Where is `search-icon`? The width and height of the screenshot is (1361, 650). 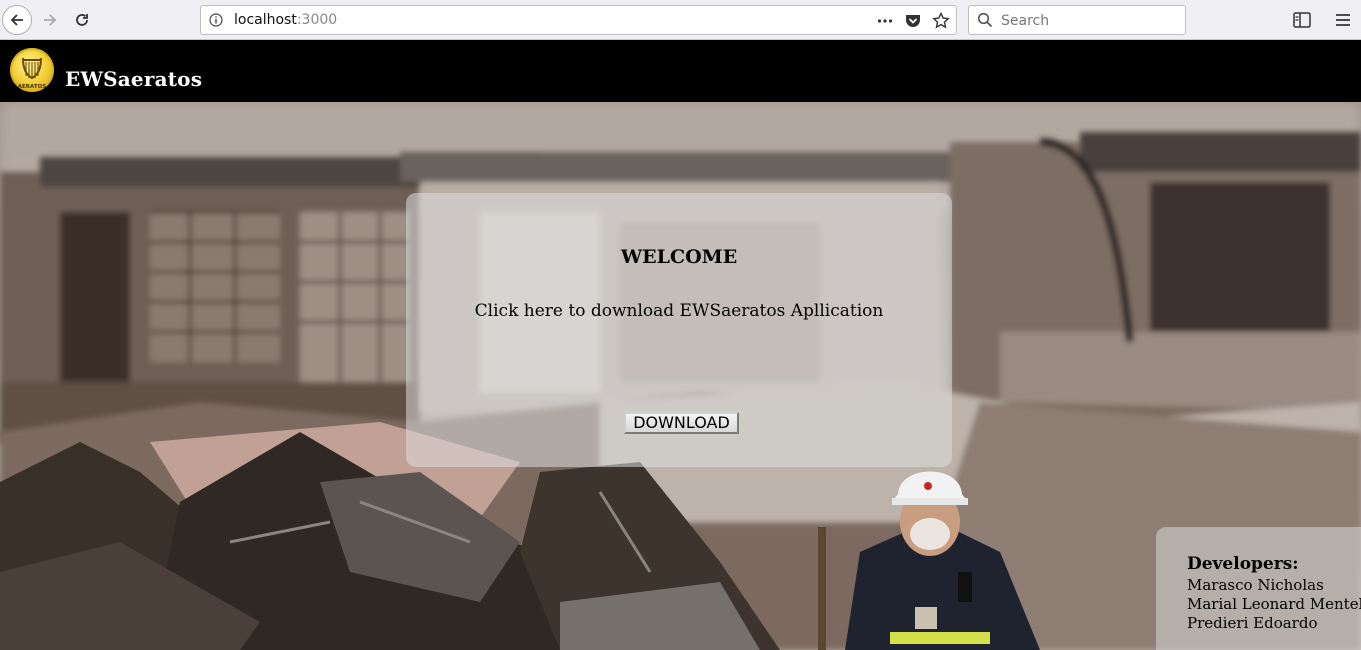 search-icon is located at coordinates (985, 20).